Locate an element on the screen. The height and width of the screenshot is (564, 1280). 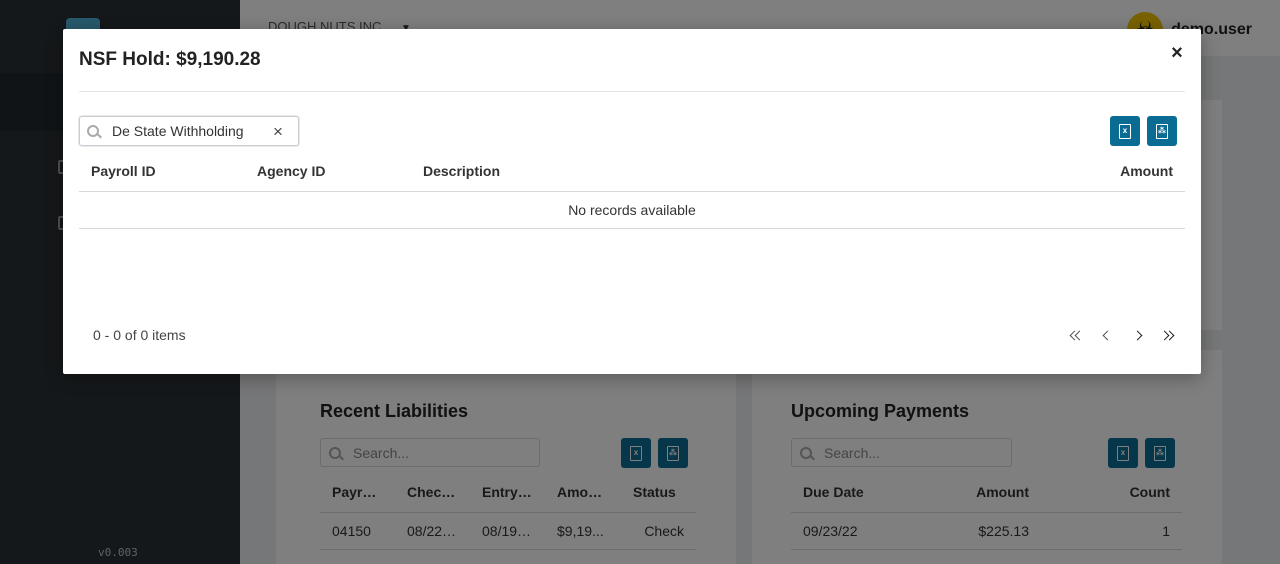
column-header-description: Description is located at coordinates (728, 172).